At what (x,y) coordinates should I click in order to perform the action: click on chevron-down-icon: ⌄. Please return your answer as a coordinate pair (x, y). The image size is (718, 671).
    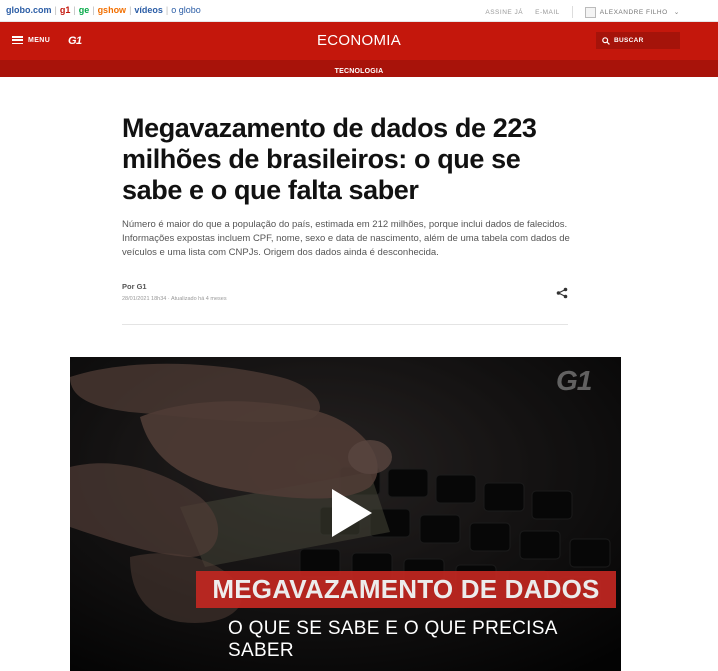
    Looking at the image, I should click on (677, 12).